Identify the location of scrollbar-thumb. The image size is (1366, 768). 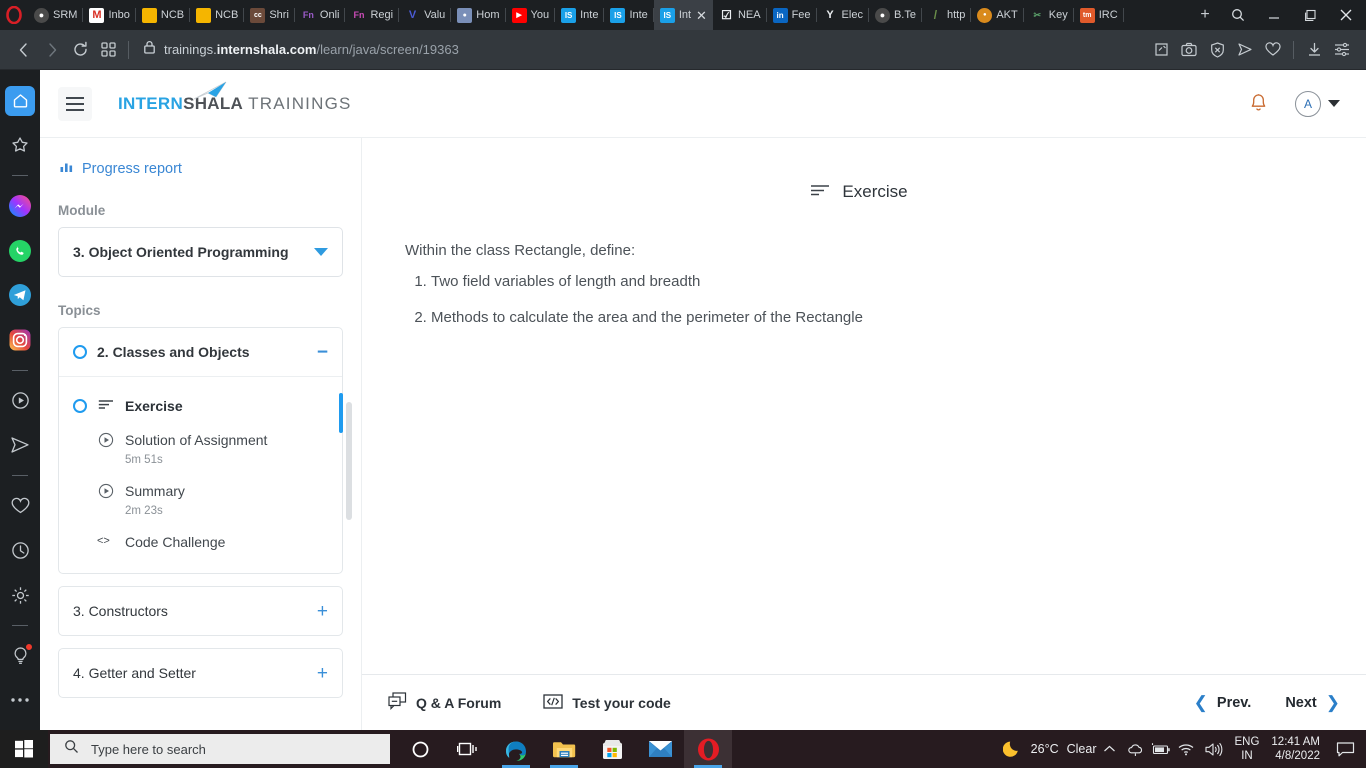
(349, 461).